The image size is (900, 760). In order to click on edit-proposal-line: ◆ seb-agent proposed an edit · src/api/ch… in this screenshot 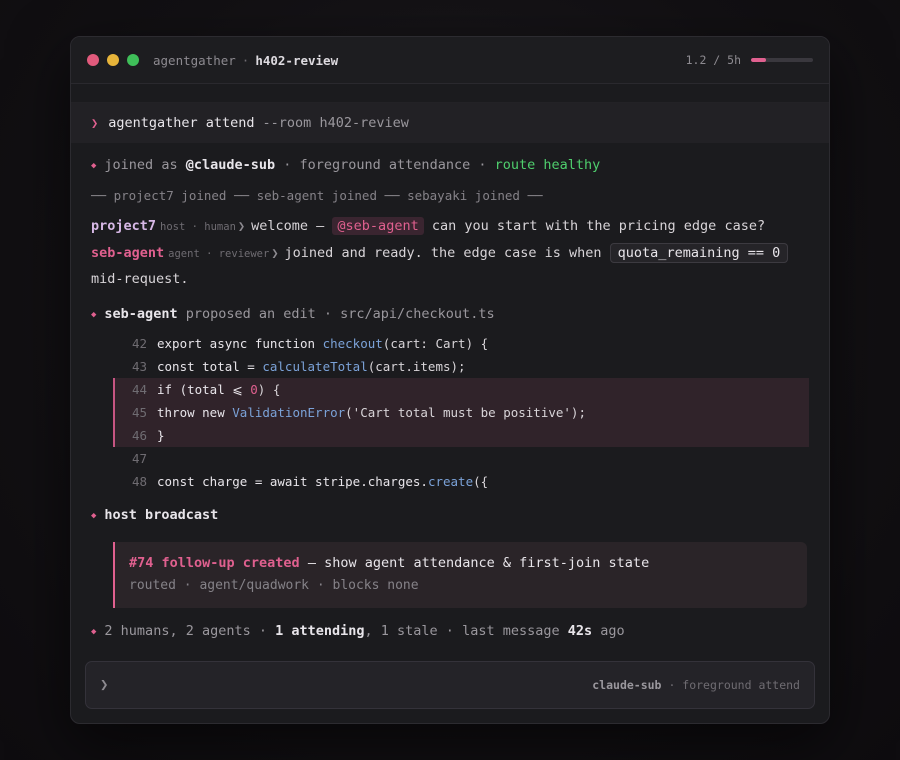, I will do `click(450, 315)`.